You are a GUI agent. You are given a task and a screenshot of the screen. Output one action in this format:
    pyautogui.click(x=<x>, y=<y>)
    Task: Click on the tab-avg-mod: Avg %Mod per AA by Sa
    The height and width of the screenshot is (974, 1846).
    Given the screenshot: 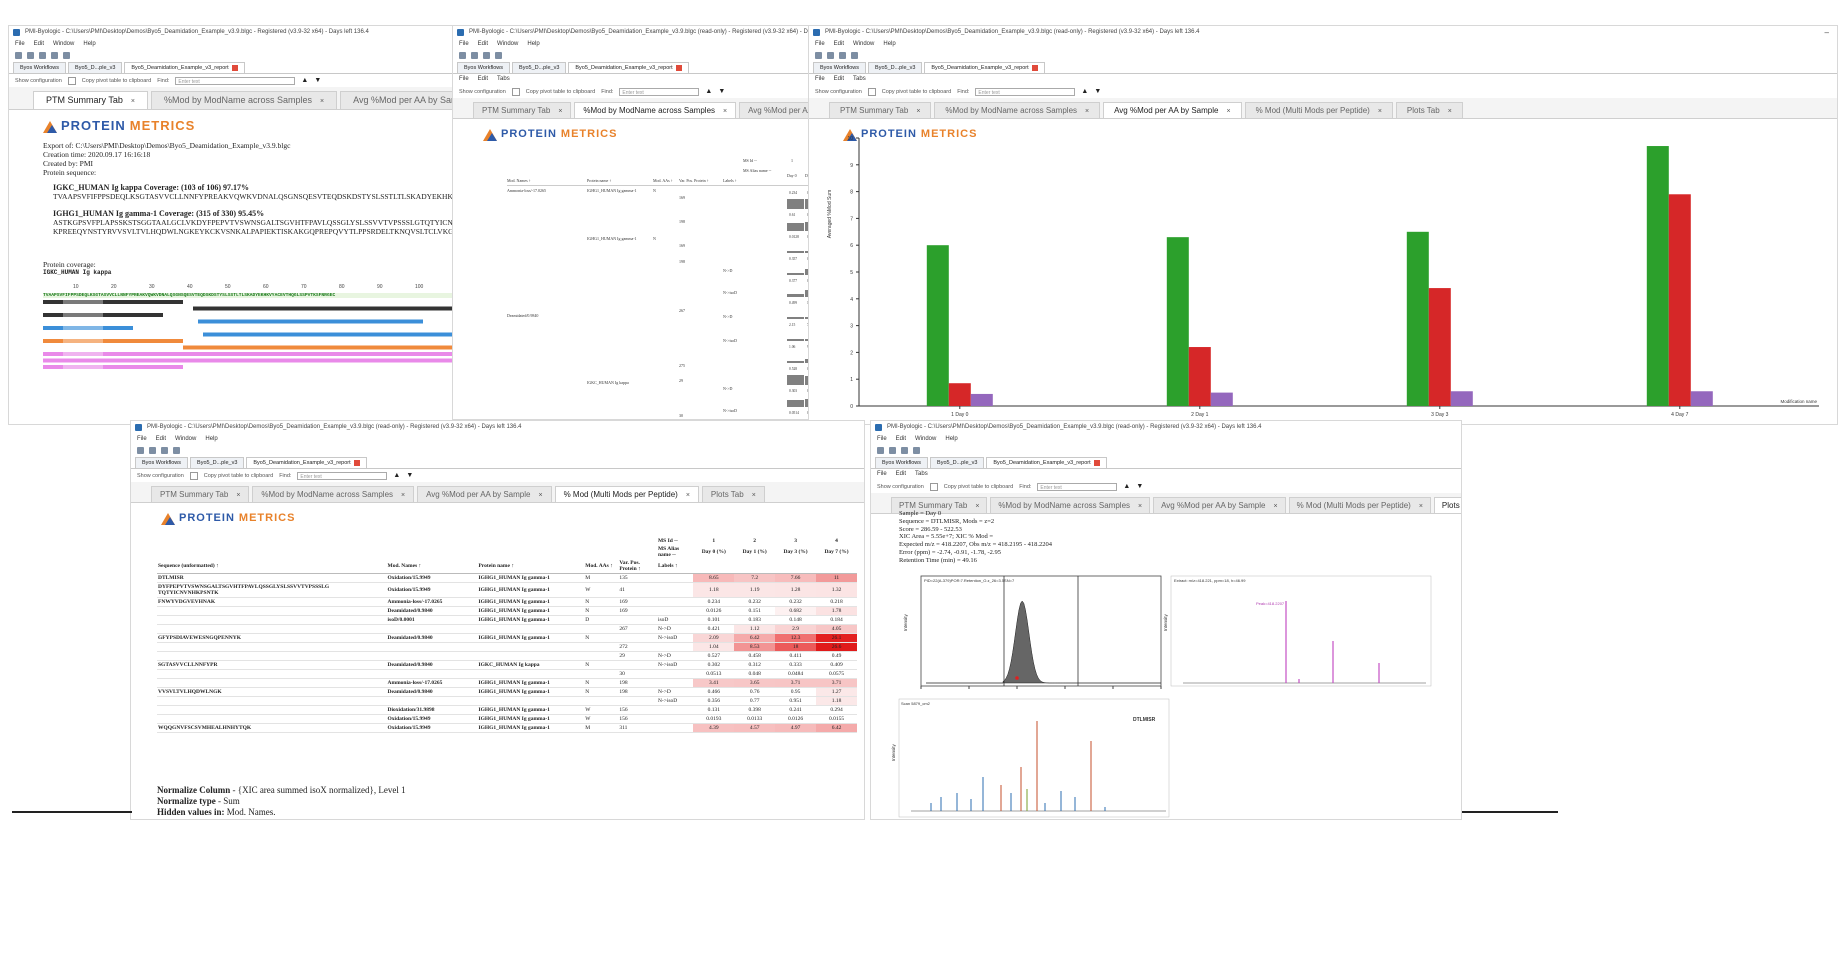 What is the action you would take?
    pyautogui.click(x=776, y=110)
    